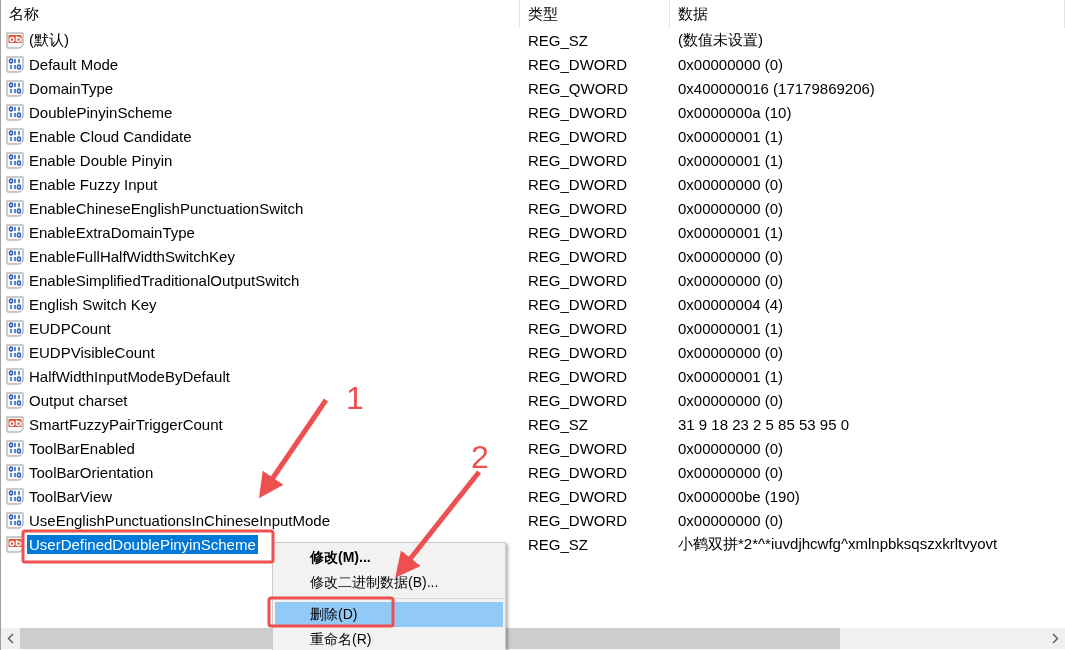 This screenshot has width=1065, height=650. I want to click on value-data: 31 9 18 23 2 5 85 53 95 0, so click(763, 424).